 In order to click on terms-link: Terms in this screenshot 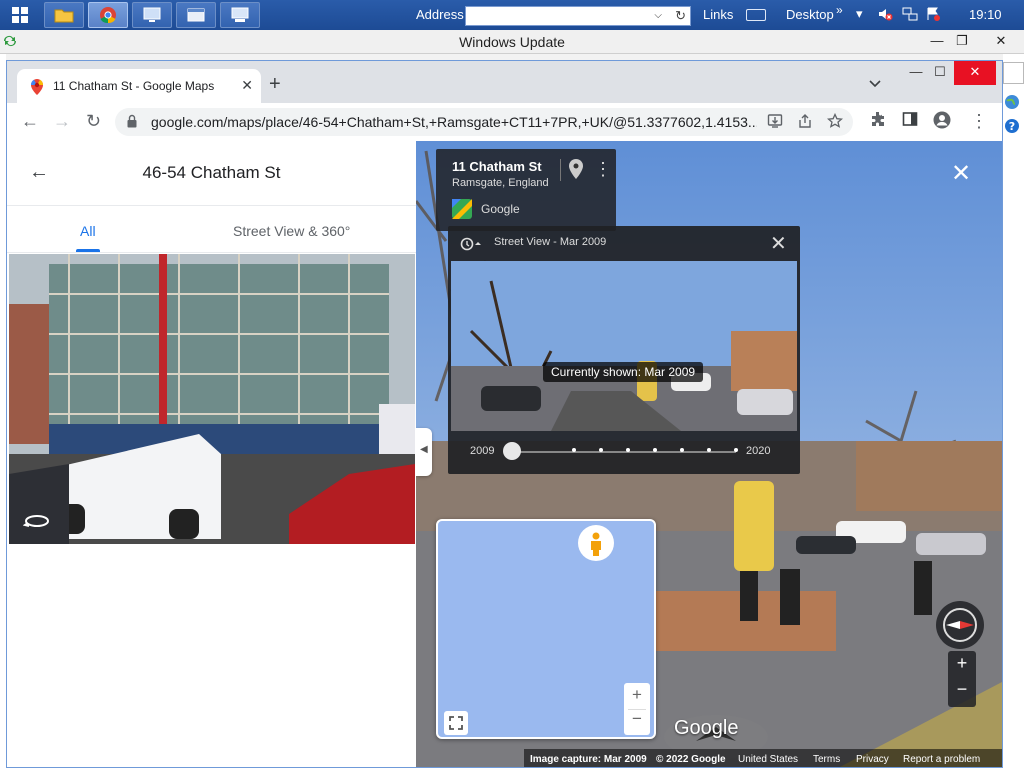, I will do `click(826, 759)`.